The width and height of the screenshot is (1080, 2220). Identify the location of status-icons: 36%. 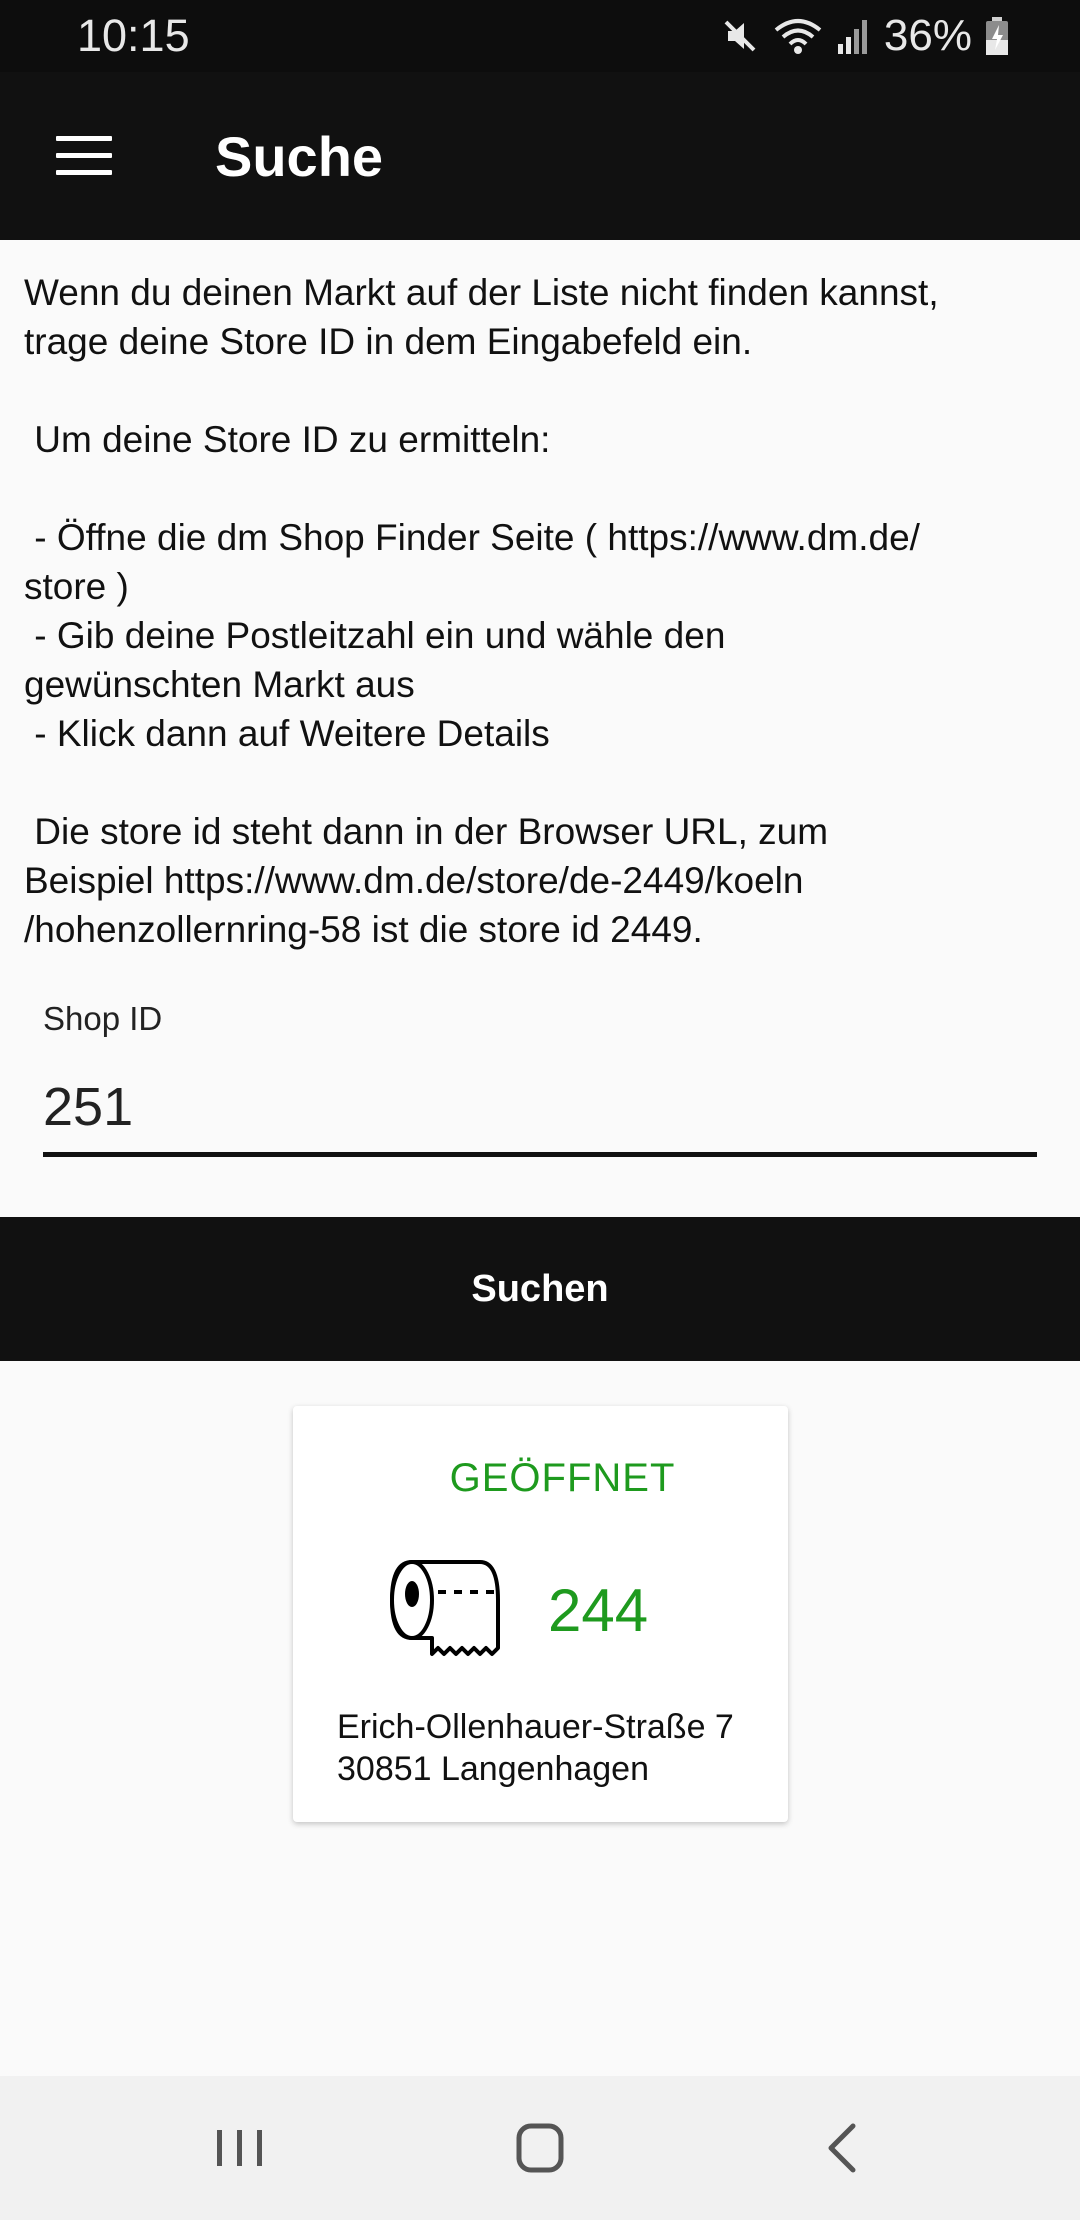
(865, 36).